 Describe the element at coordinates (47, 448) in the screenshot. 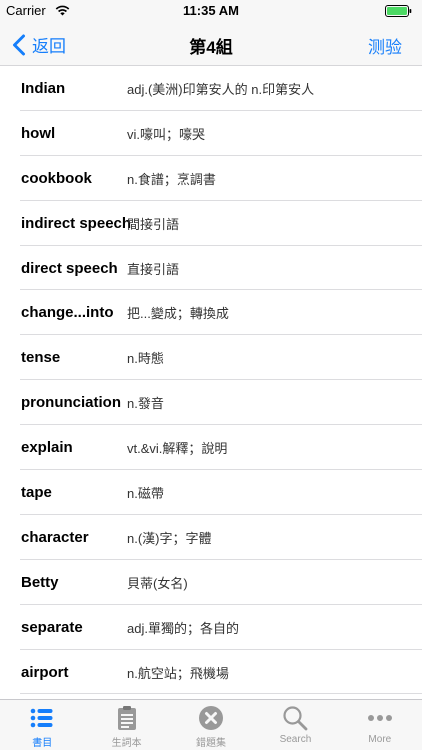

I see `word-term: explain` at that location.